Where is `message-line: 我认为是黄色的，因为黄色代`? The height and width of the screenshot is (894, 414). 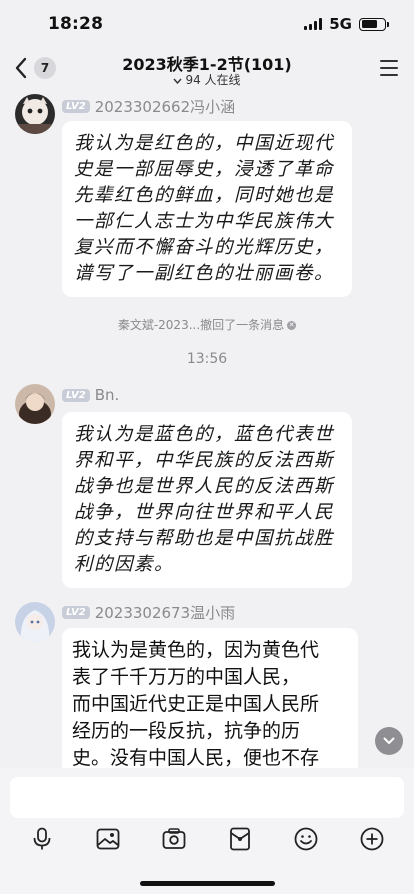
message-line: 我认为是黄色的，因为黄色代 is located at coordinates (196, 650).